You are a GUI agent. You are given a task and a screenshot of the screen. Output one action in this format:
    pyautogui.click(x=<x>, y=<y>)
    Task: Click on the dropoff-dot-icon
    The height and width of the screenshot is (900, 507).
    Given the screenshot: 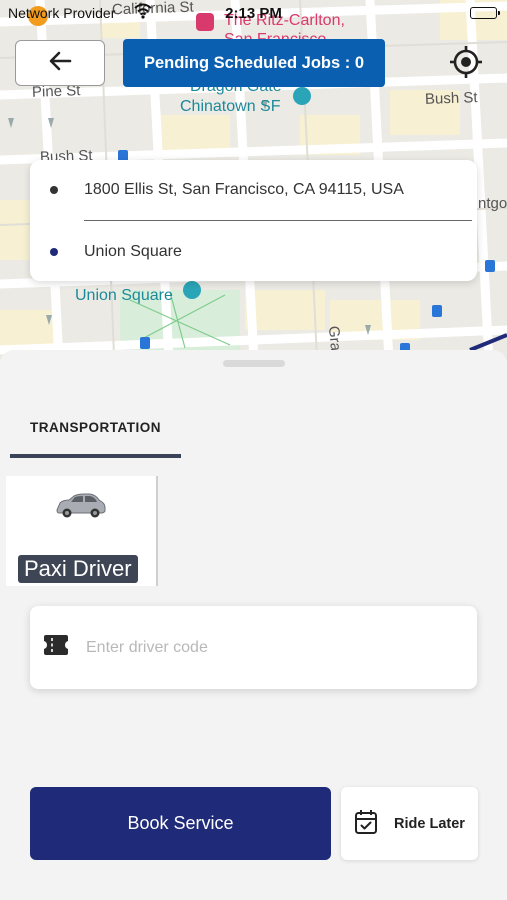 What is the action you would take?
    pyautogui.click(x=54, y=252)
    